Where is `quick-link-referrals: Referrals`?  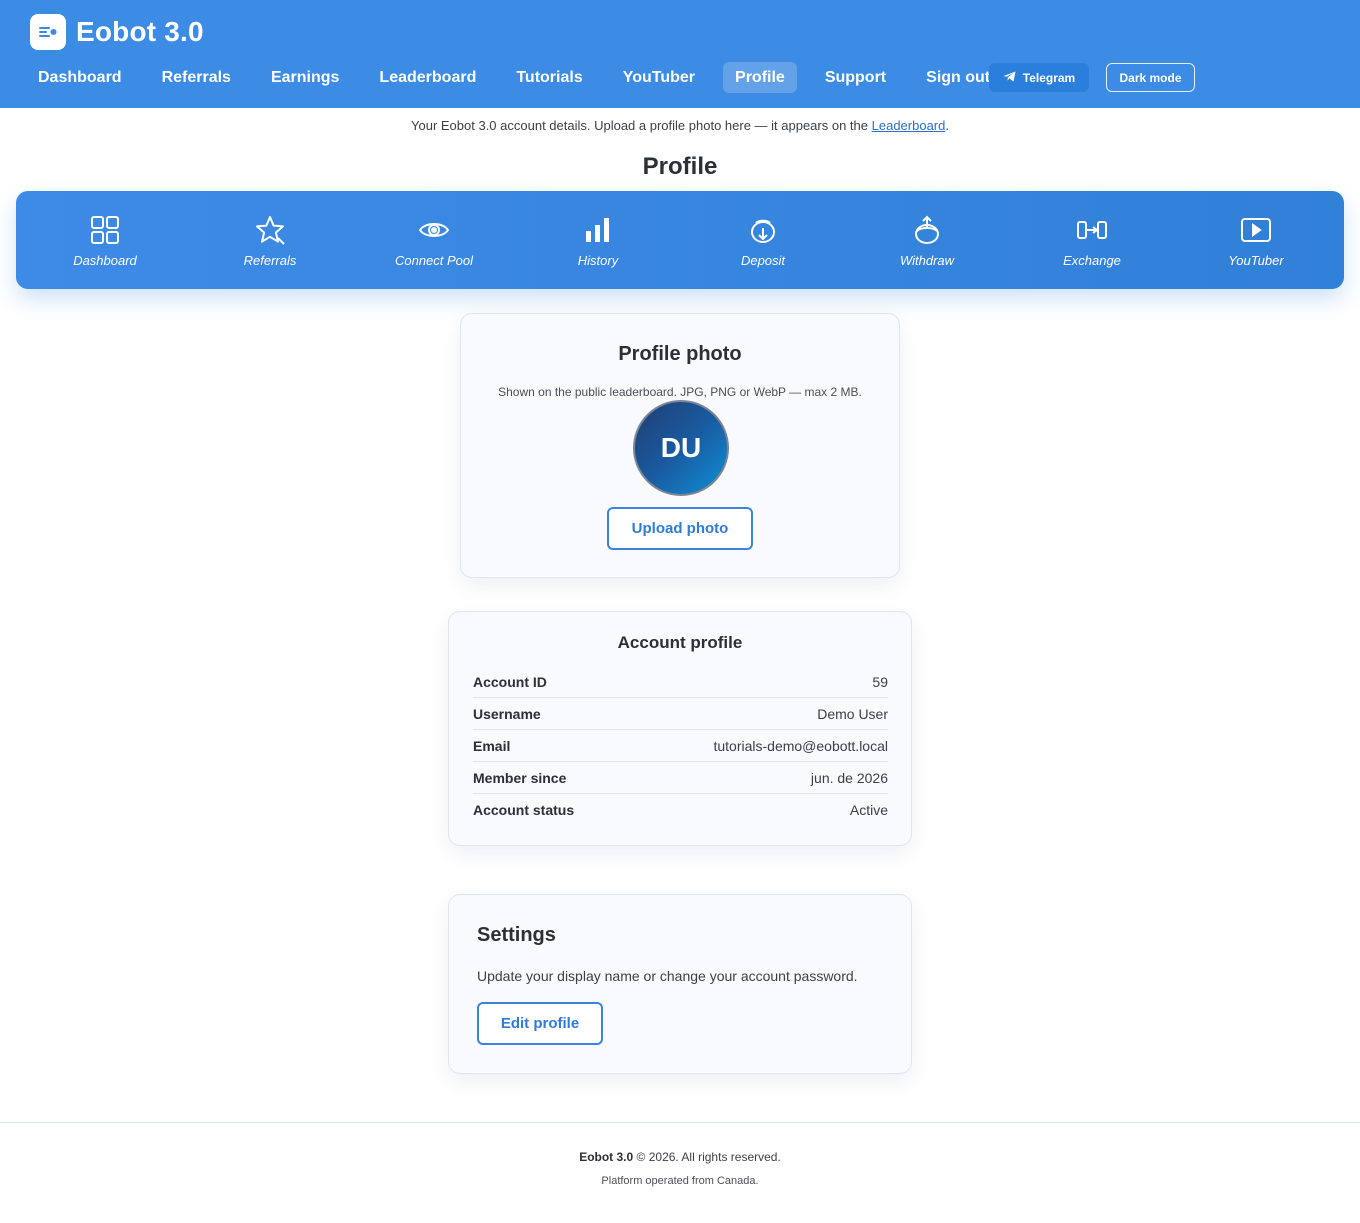
quick-link-referrals: Referrals is located at coordinates (270, 240).